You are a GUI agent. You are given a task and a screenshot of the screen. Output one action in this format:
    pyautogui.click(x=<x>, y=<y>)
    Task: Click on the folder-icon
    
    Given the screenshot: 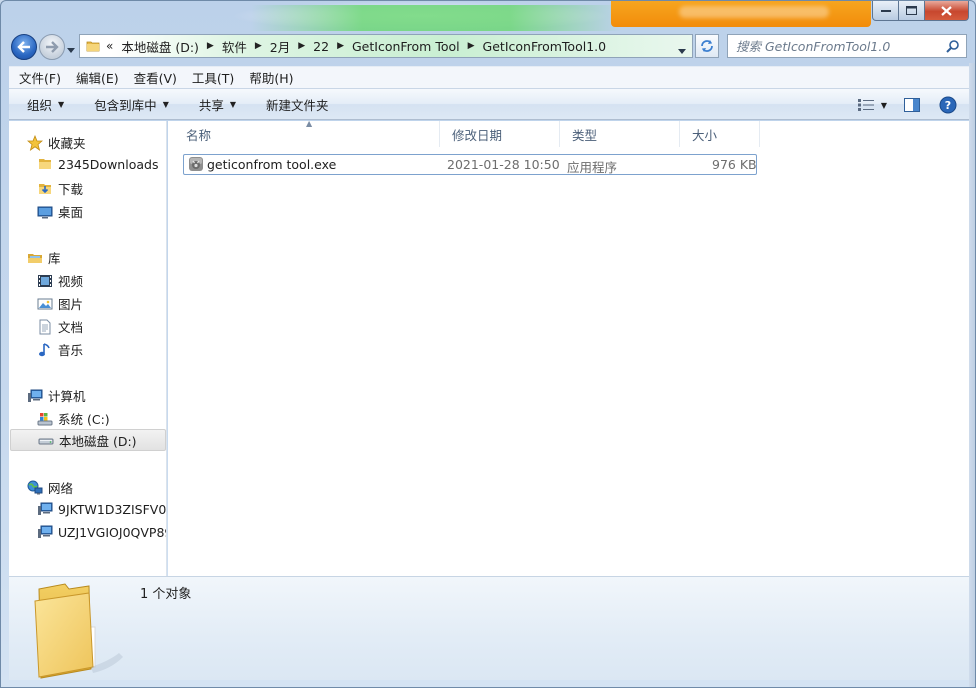 What is the action you would take?
    pyautogui.click(x=45, y=164)
    